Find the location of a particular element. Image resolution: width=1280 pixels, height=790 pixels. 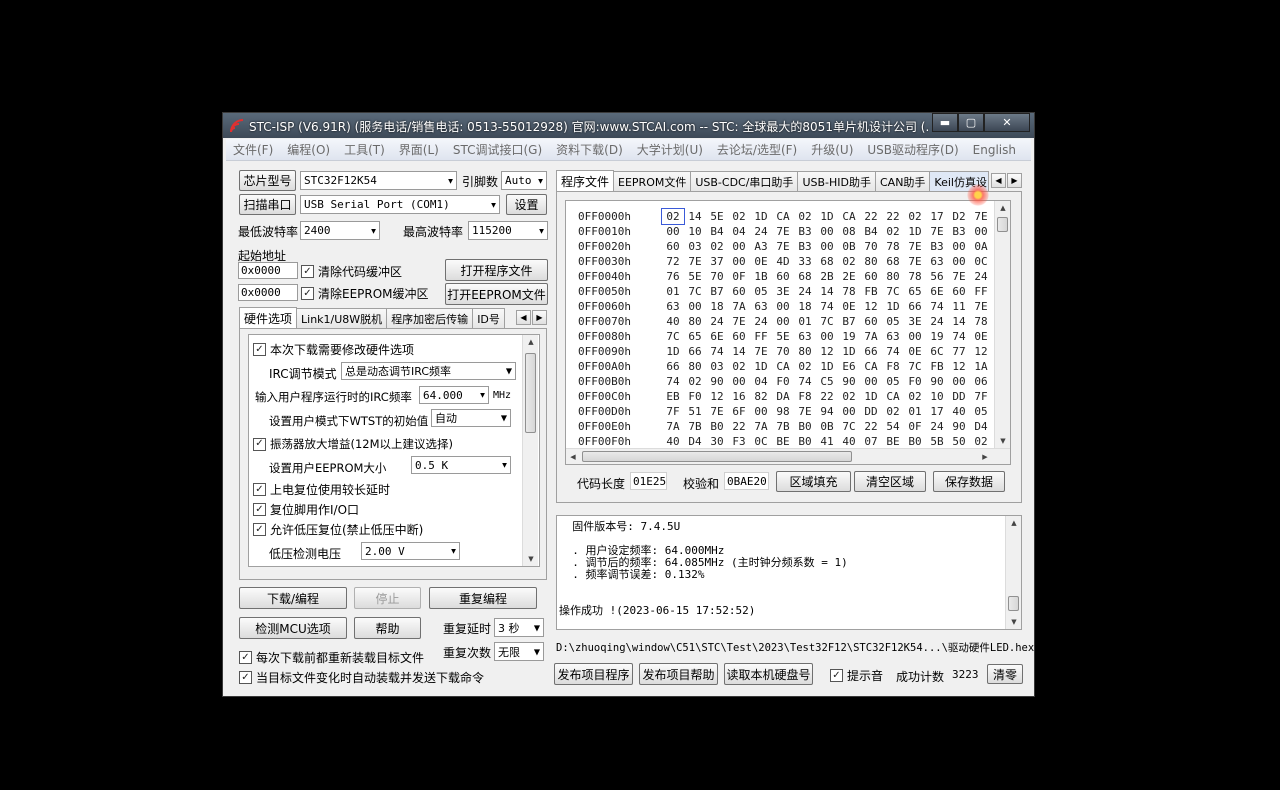

menu-usb-driver: USB驱动程序(D) is located at coordinates (912, 149).